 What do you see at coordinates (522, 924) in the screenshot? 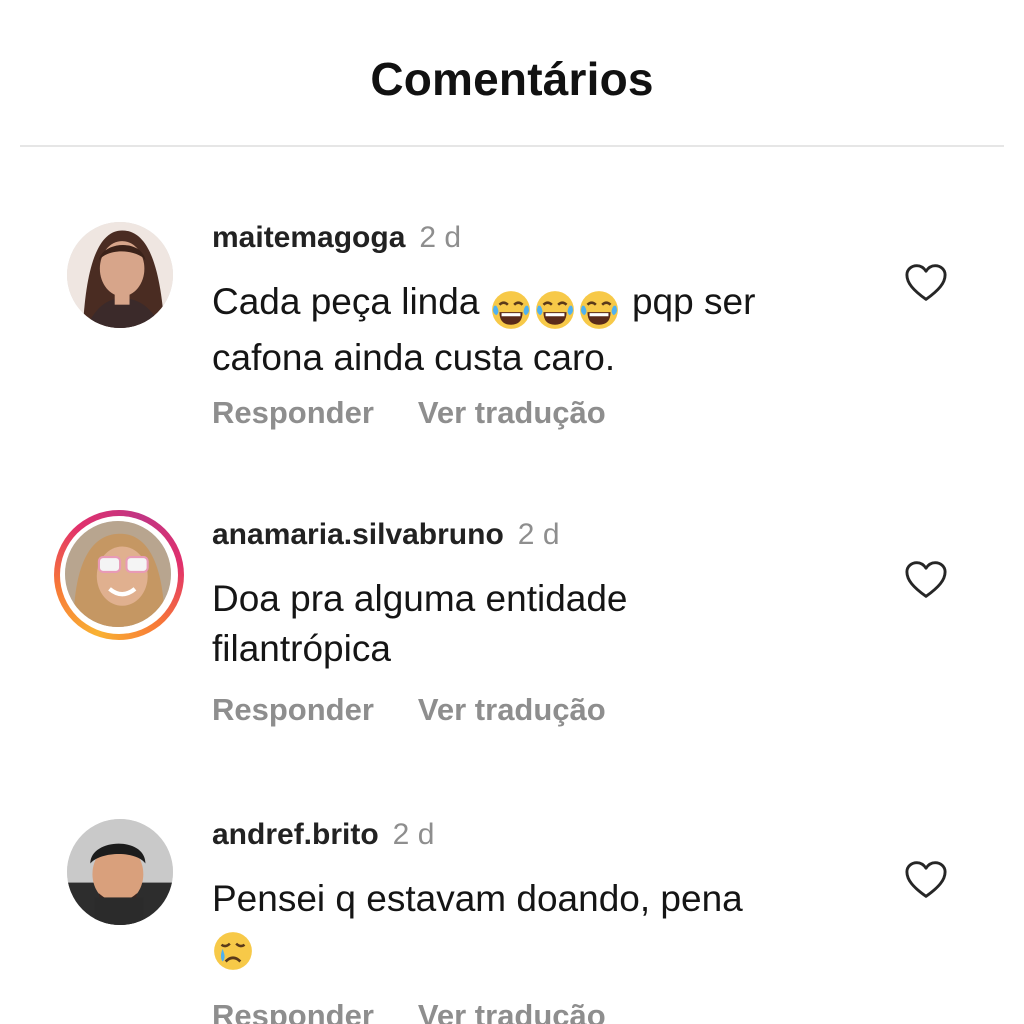
I see `comment-text: Pensei q estavam doando, pena` at bounding box center [522, 924].